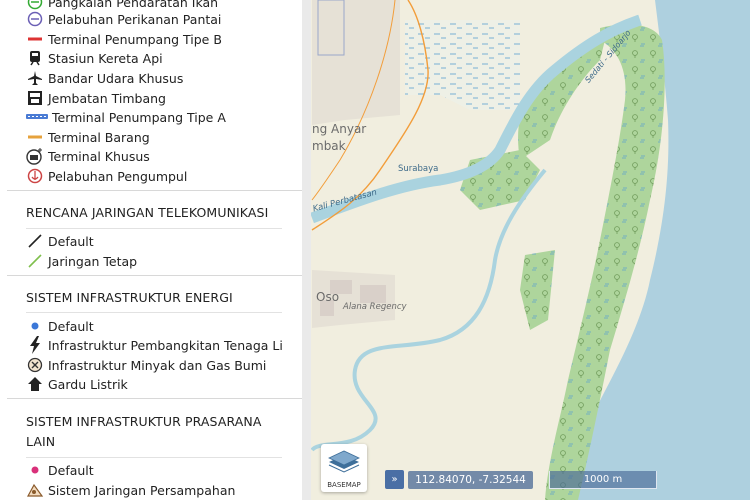 The height and width of the screenshot is (500, 750). Describe the element at coordinates (154, 261) in the screenshot. I see `legend-item: Jaringan Tetap` at that location.